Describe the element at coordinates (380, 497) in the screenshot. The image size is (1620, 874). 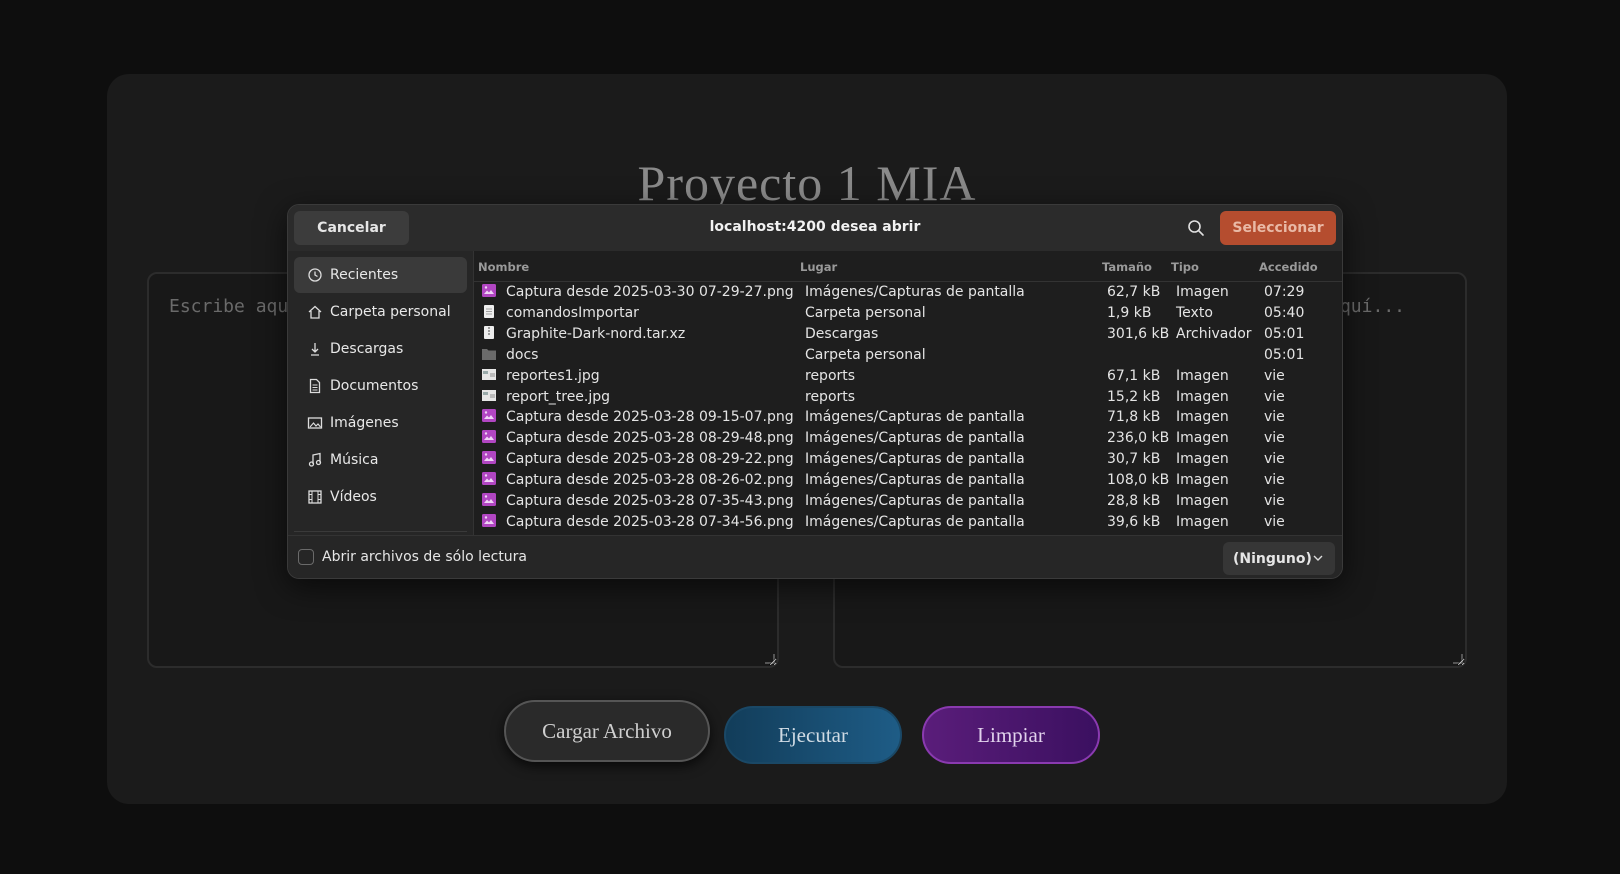
I see `sidebar-item-videos: Vídeos` at that location.